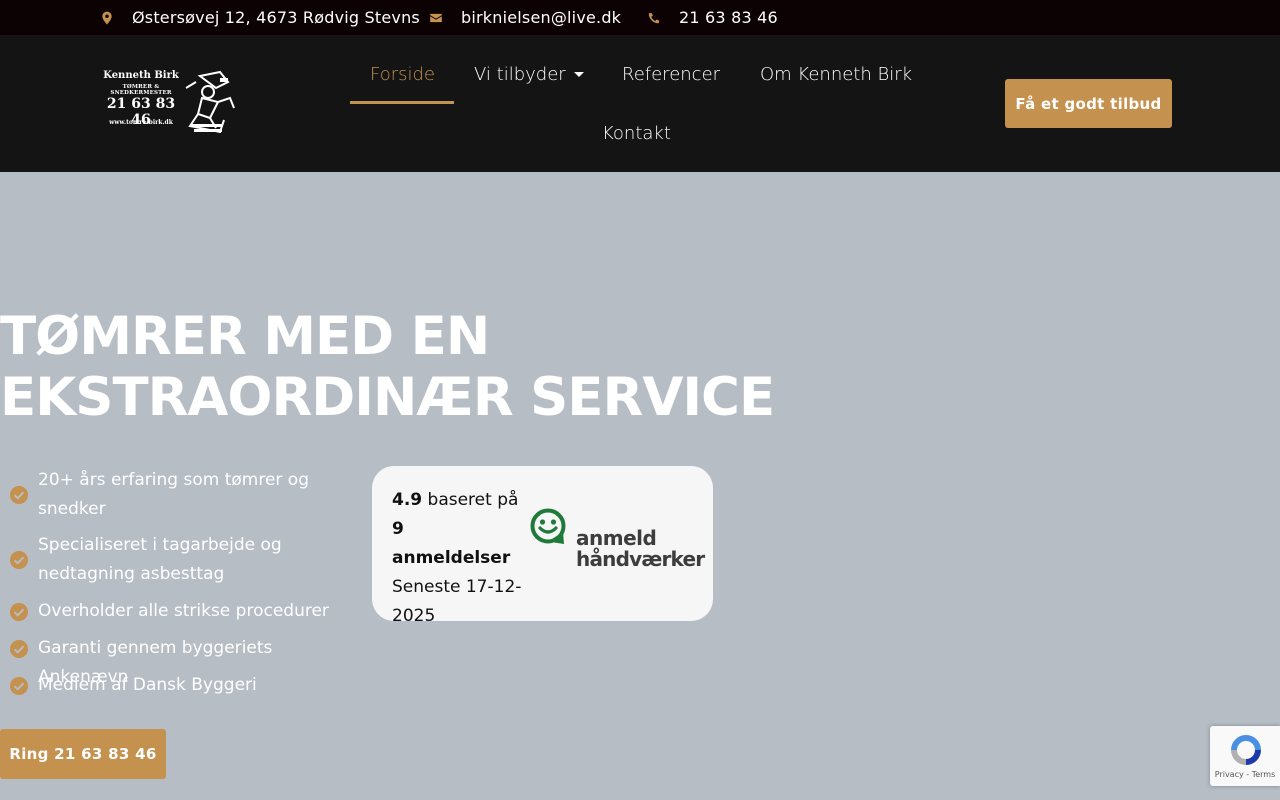  I want to click on nav-vi-tilbyder-label: Vi tilbyder, so click(520, 74).